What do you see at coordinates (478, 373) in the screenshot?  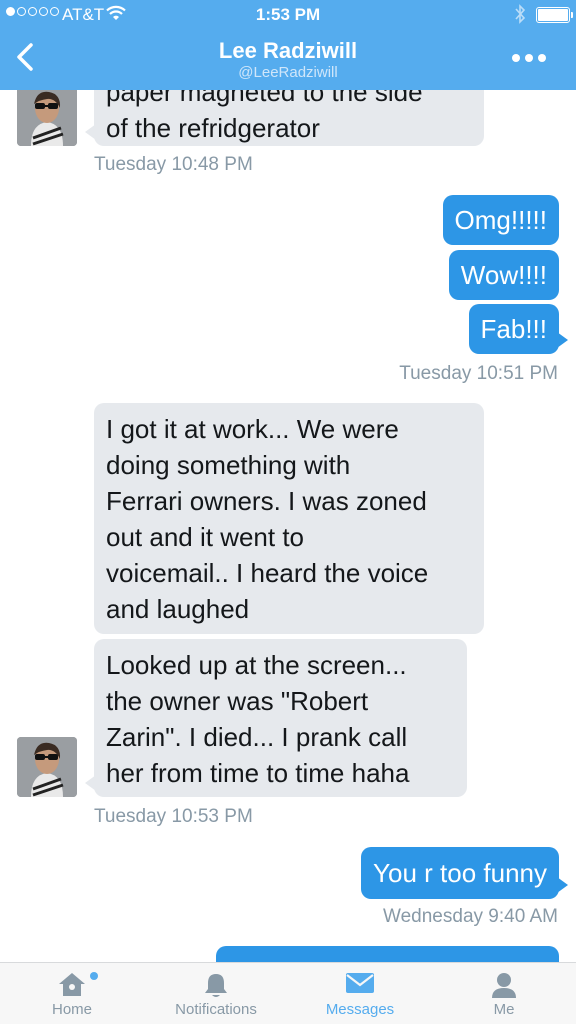 I see `message-timestamp: Tuesday 10:51 PM` at bounding box center [478, 373].